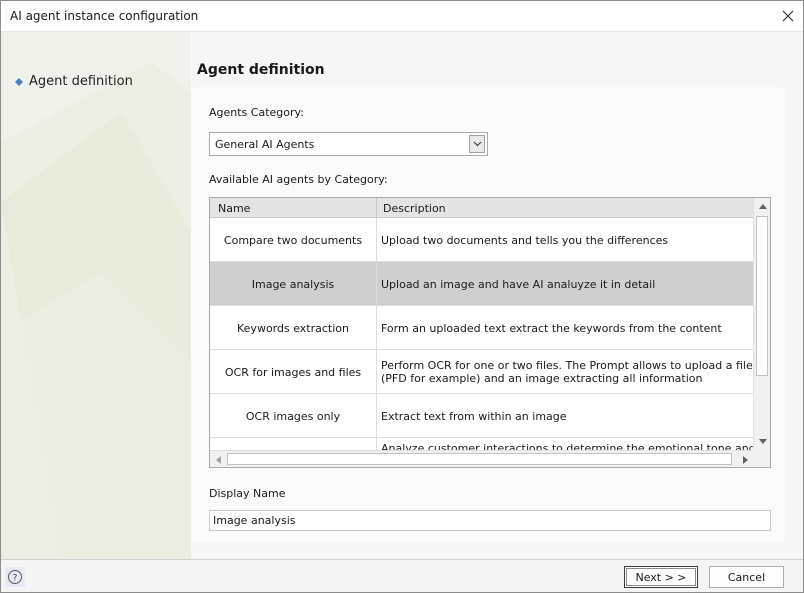 This screenshot has width=804, height=593. I want to click on table-header: Name Description, so click(482, 208).